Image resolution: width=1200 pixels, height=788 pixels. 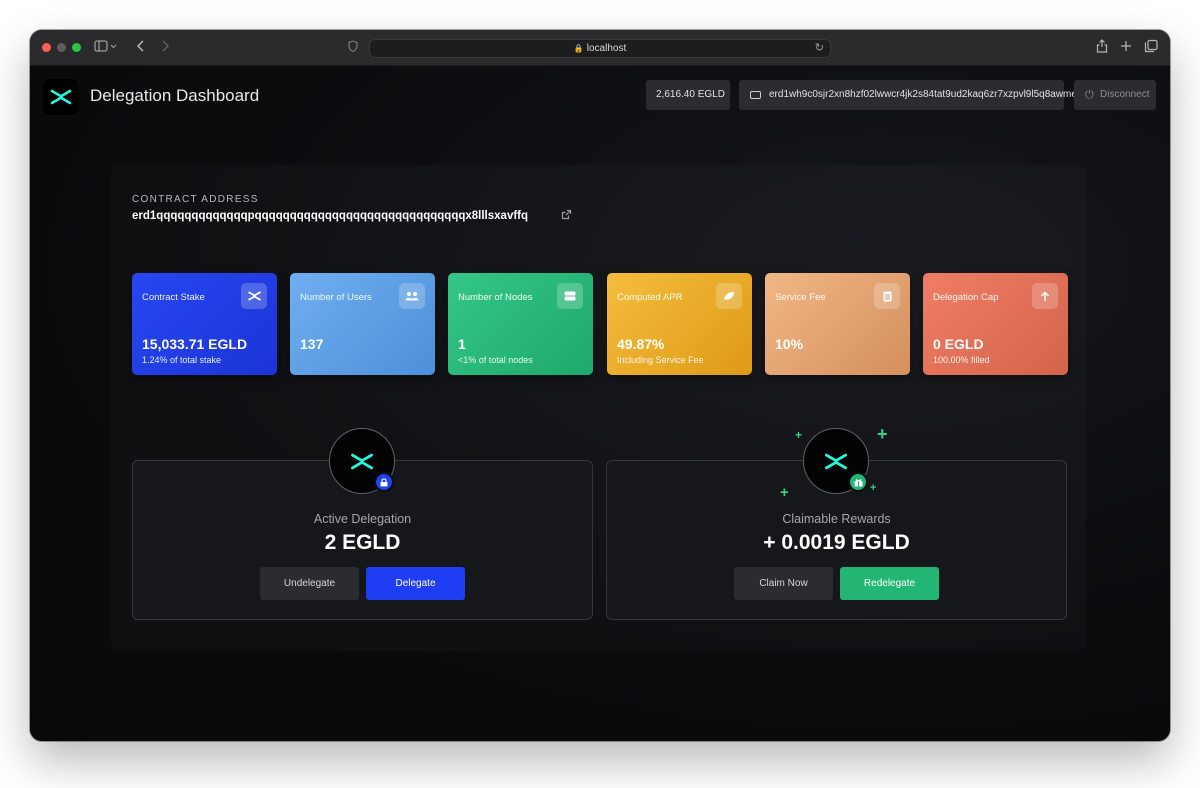 I want to click on sidebar-toggle-icon, so click(x=106, y=48).